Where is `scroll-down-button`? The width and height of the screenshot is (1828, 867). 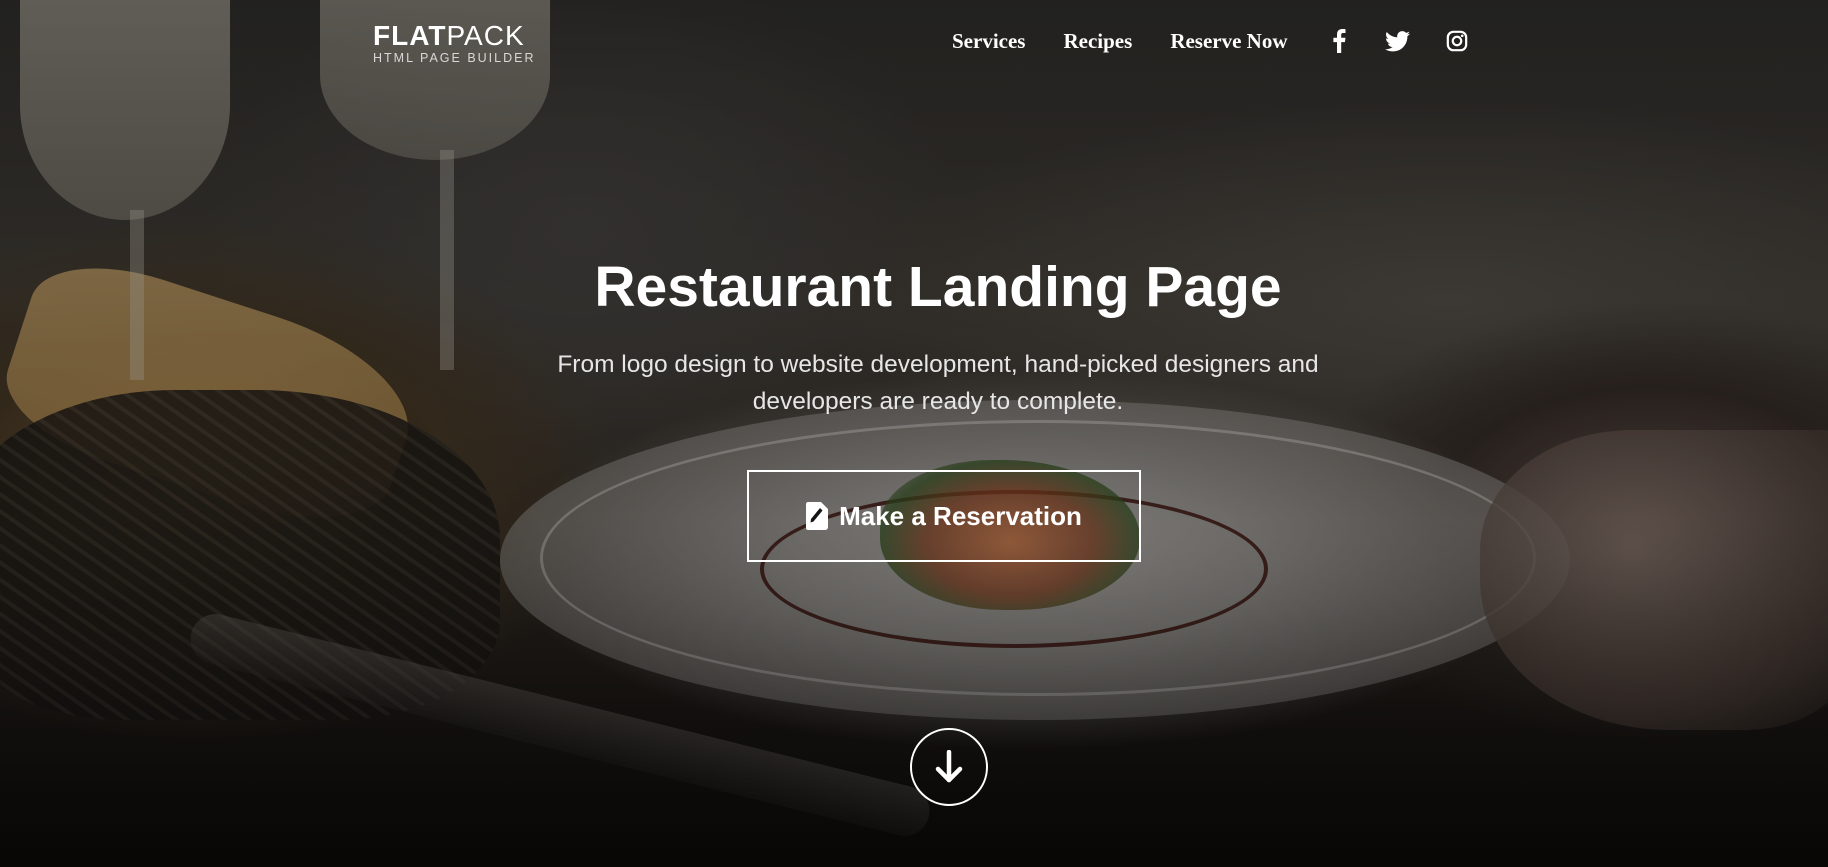
scroll-down-button is located at coordinates (949, 767).